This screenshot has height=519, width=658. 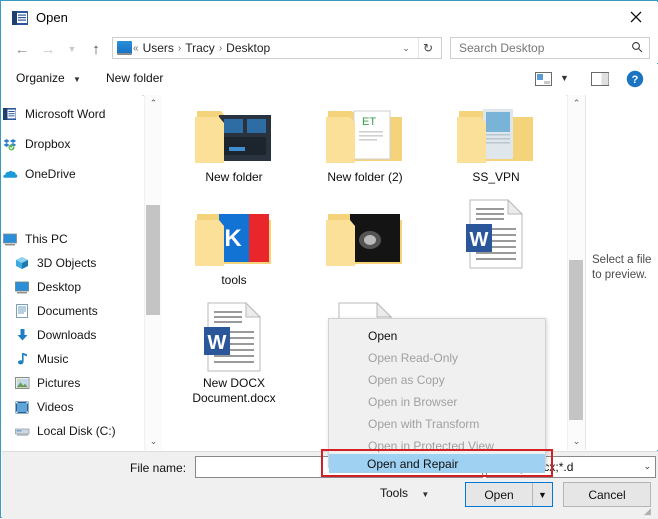 What do you see at coordinates (406, 48) in the screenshot?
I see `address-dropdown-button: ⌄` at bounding box center [406, 48].